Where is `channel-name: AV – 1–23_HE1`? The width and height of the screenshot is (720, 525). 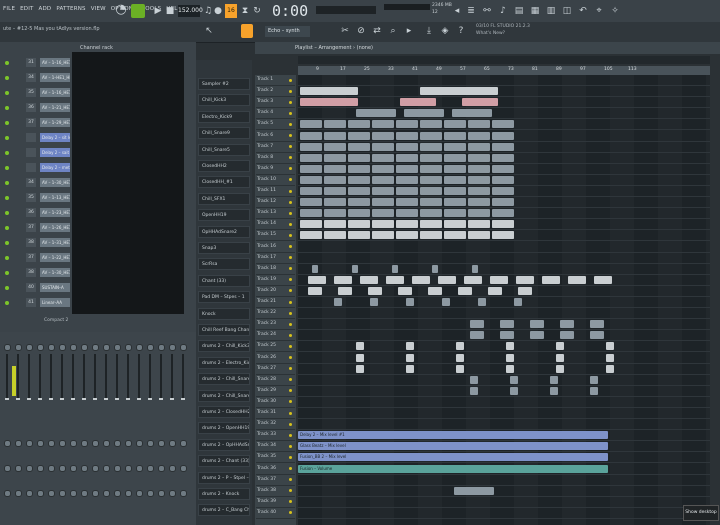
channel-name: AV – 1–23_HE1 is located at coordinates (55, 212).